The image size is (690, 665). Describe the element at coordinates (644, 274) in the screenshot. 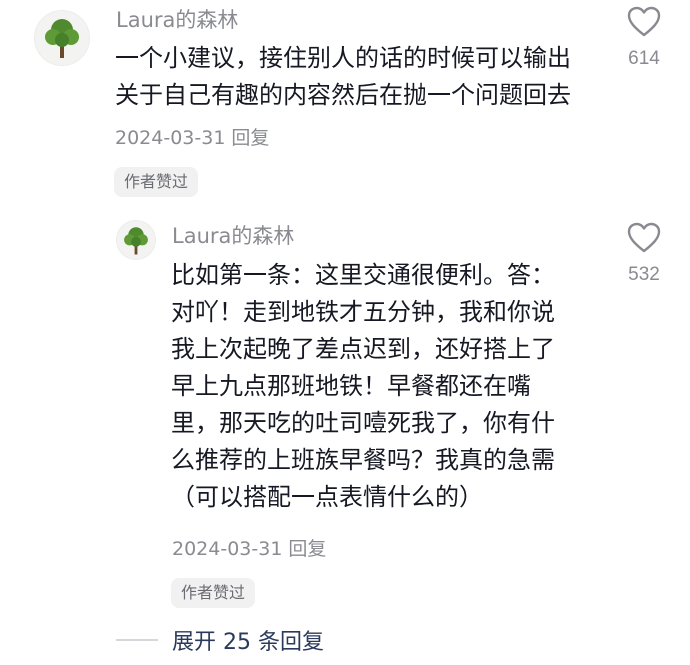

I see `like-count: 532` at that location.